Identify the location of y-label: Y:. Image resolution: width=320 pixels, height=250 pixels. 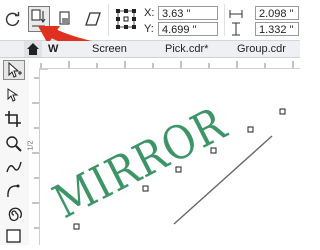
(149, 29).